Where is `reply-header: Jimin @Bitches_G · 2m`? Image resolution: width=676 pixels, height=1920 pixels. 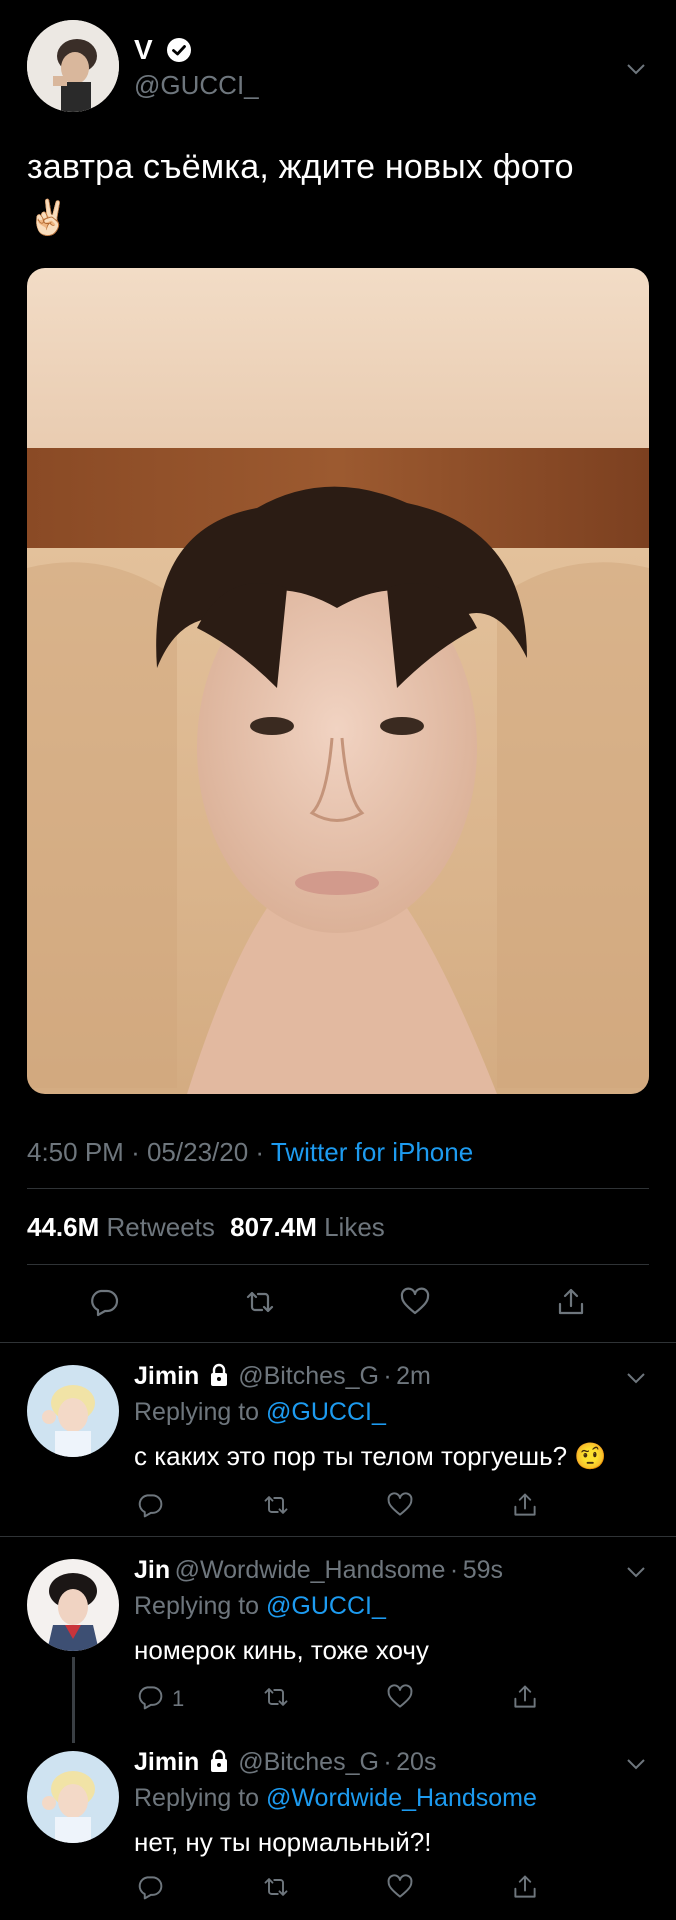
reply-header: Jimin @Bitches_G · 2m is located at coordinates (282, 1376).